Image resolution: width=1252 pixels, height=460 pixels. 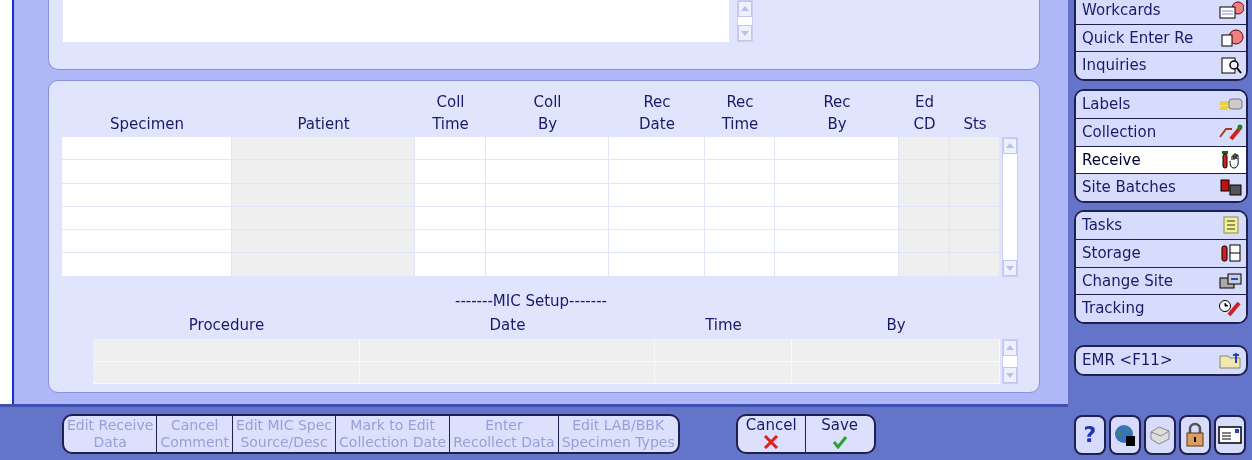 What do you see at coordinates (1231, 37) in the screenshot?
I see `document-icon` at bounding box center [1231, 37].